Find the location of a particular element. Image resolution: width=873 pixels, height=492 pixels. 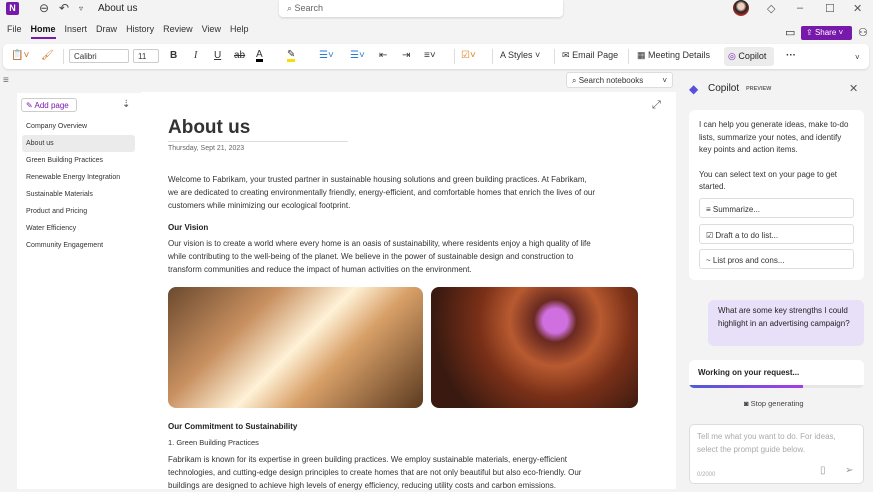

decrease-indent-icon: ⇤ is located at coordinates (383, 55).